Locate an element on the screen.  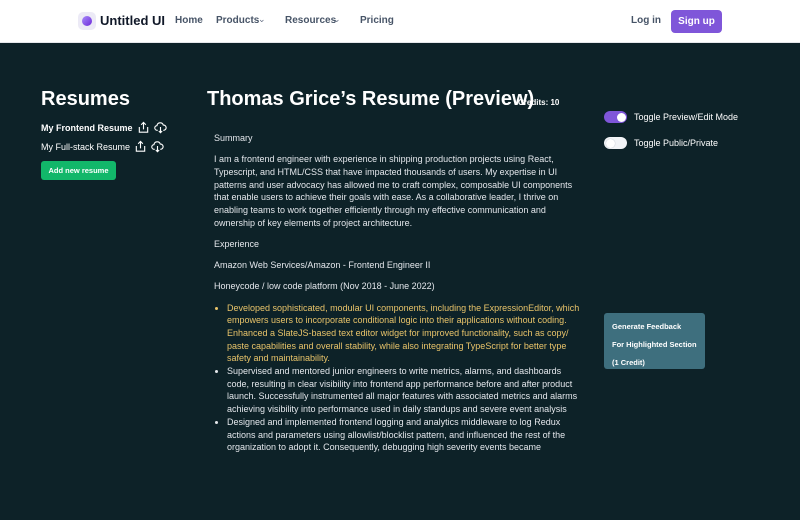
public-private-toggle is located at coordinates (615, 143).